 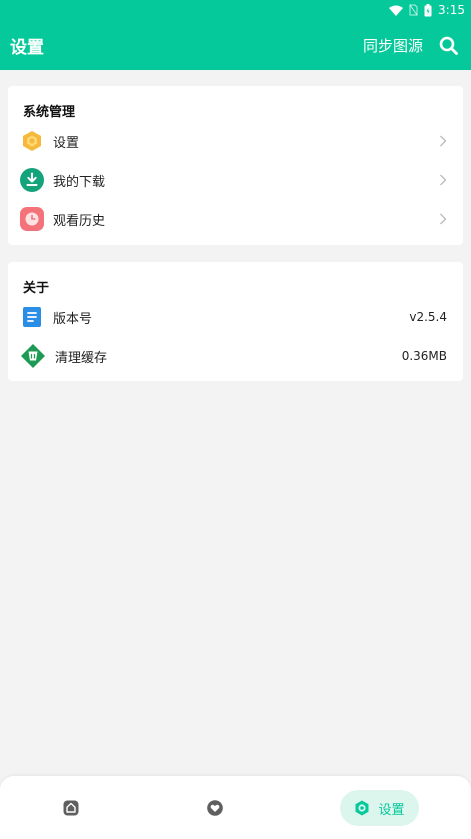 I want to click on version-doc-icon, so click(x=32, y=317).